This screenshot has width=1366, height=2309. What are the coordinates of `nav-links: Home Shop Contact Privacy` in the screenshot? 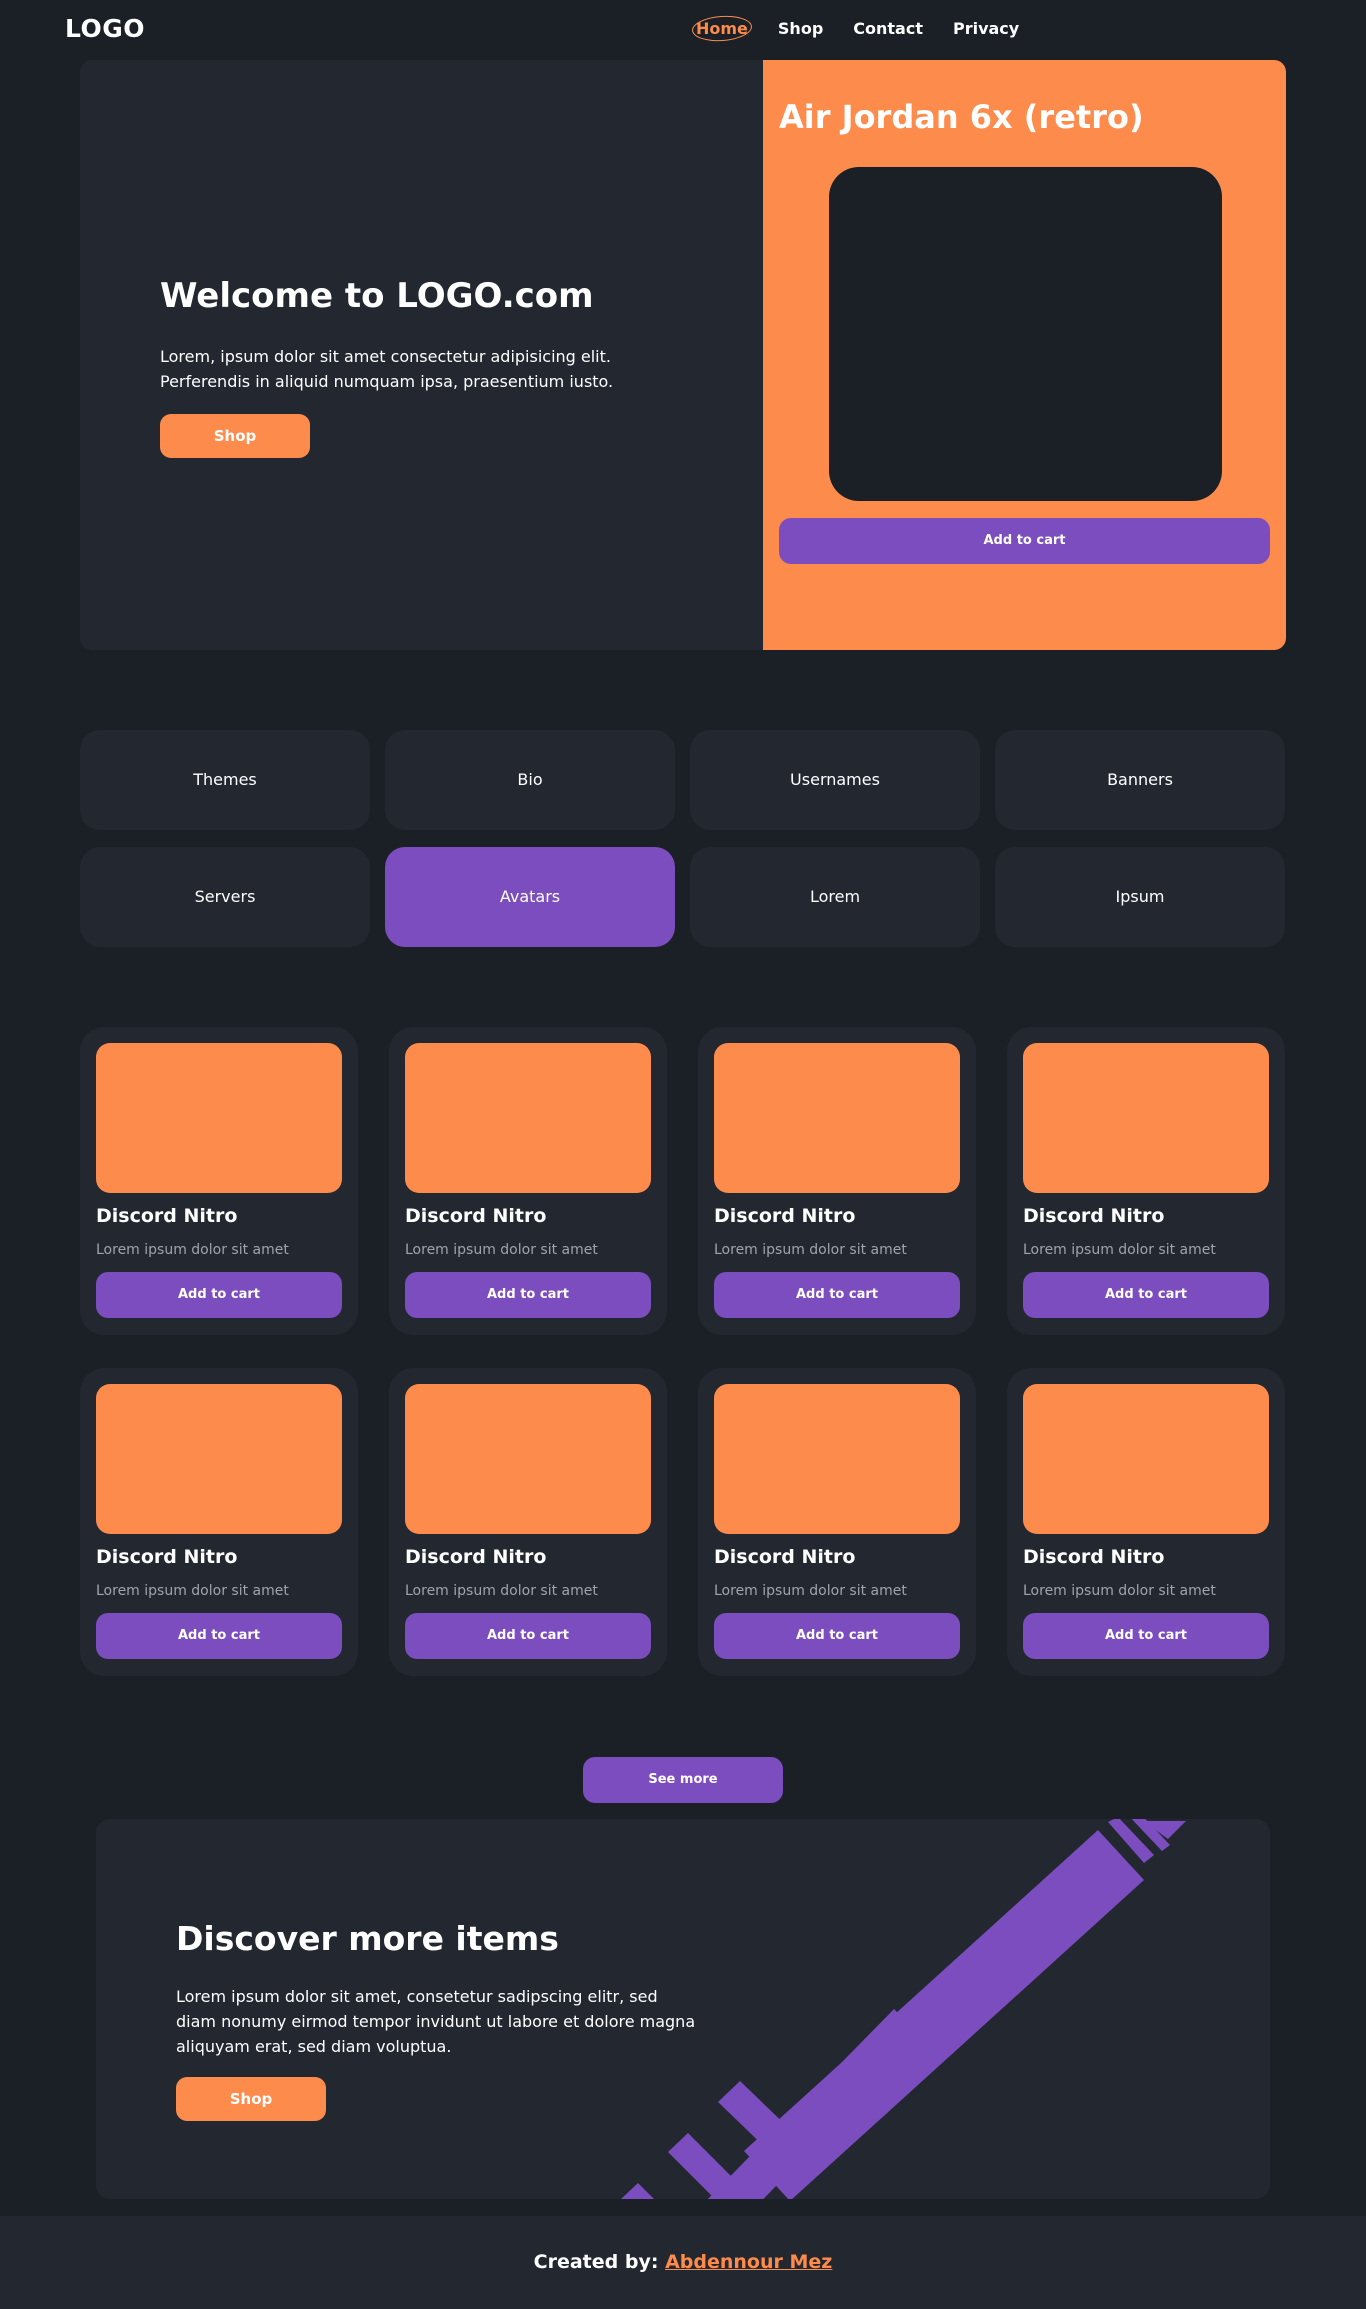 It's located at (872, 28).